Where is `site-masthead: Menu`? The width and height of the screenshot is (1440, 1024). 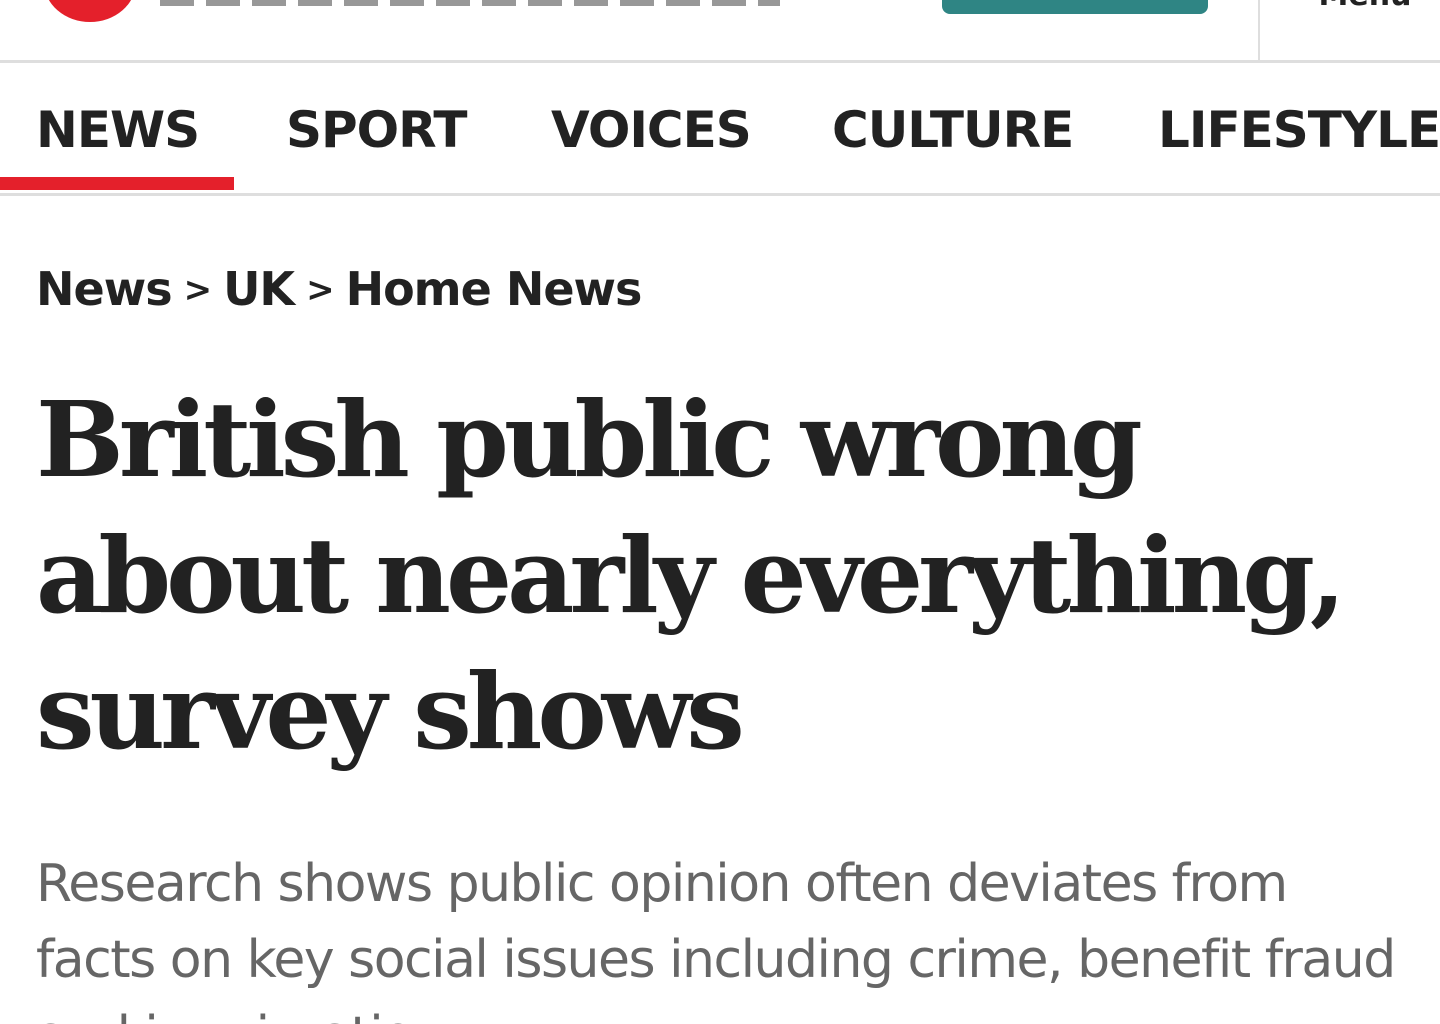
site-masthead: Menu is located at coordinates (720, 31).